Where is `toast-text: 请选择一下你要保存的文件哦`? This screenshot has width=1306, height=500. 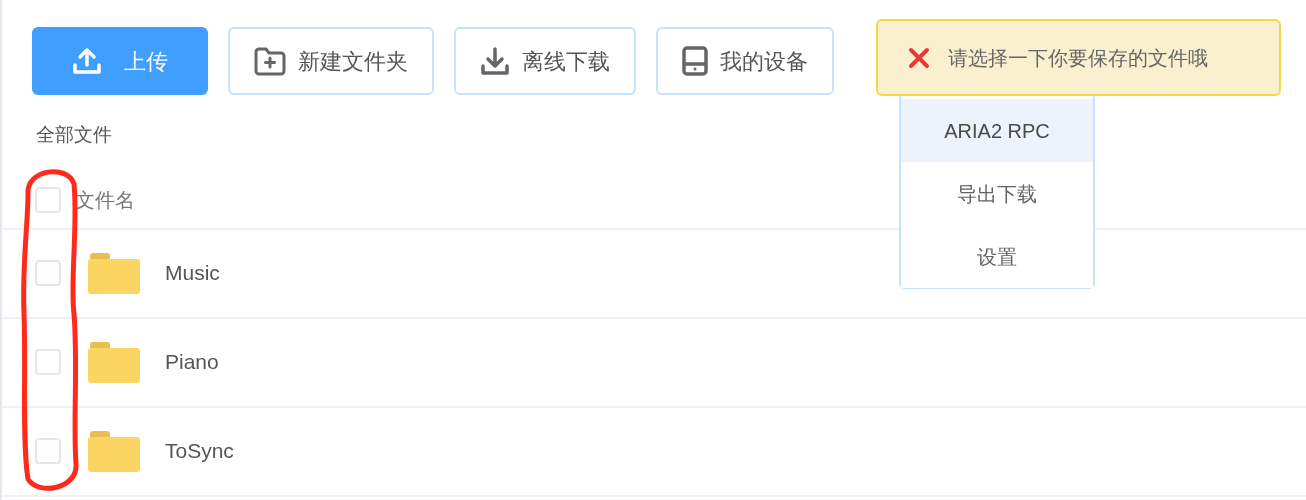
toast-text: 请选择一下你要保存的文件哦 is located at coordinates (1078, 58).